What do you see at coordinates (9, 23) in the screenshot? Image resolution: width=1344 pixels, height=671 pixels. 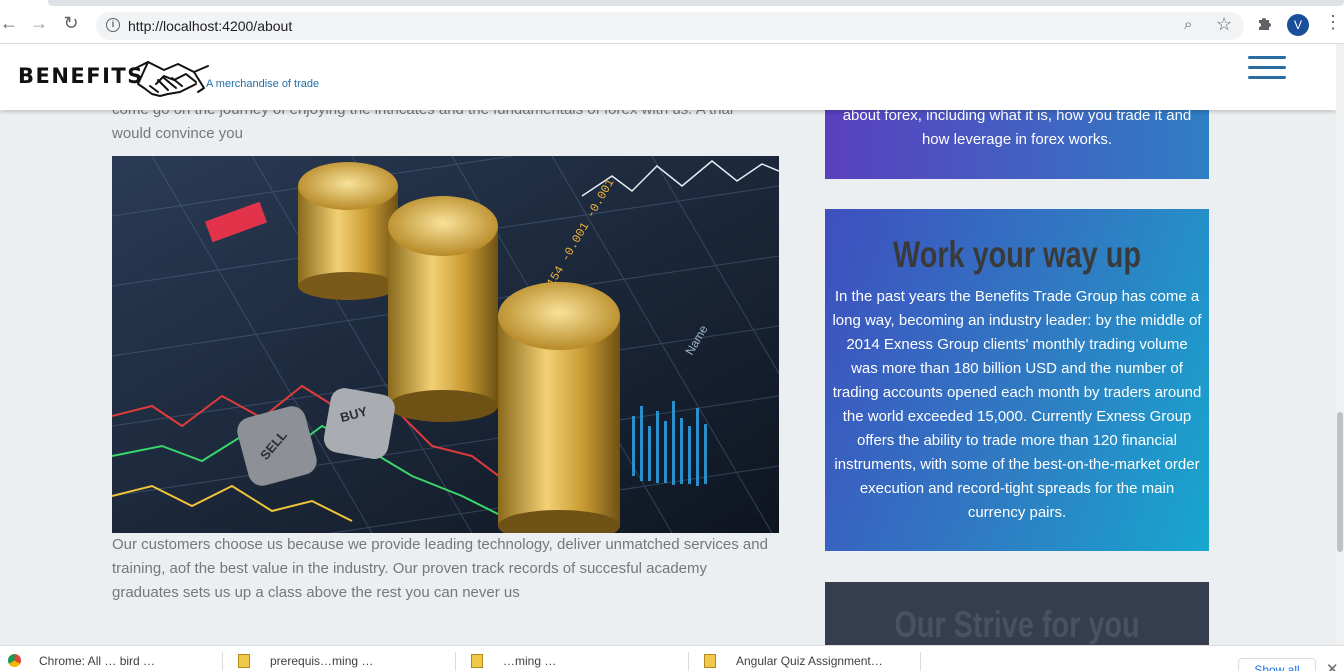 I see `back-icon: ←` at bounding box center [9, 23].